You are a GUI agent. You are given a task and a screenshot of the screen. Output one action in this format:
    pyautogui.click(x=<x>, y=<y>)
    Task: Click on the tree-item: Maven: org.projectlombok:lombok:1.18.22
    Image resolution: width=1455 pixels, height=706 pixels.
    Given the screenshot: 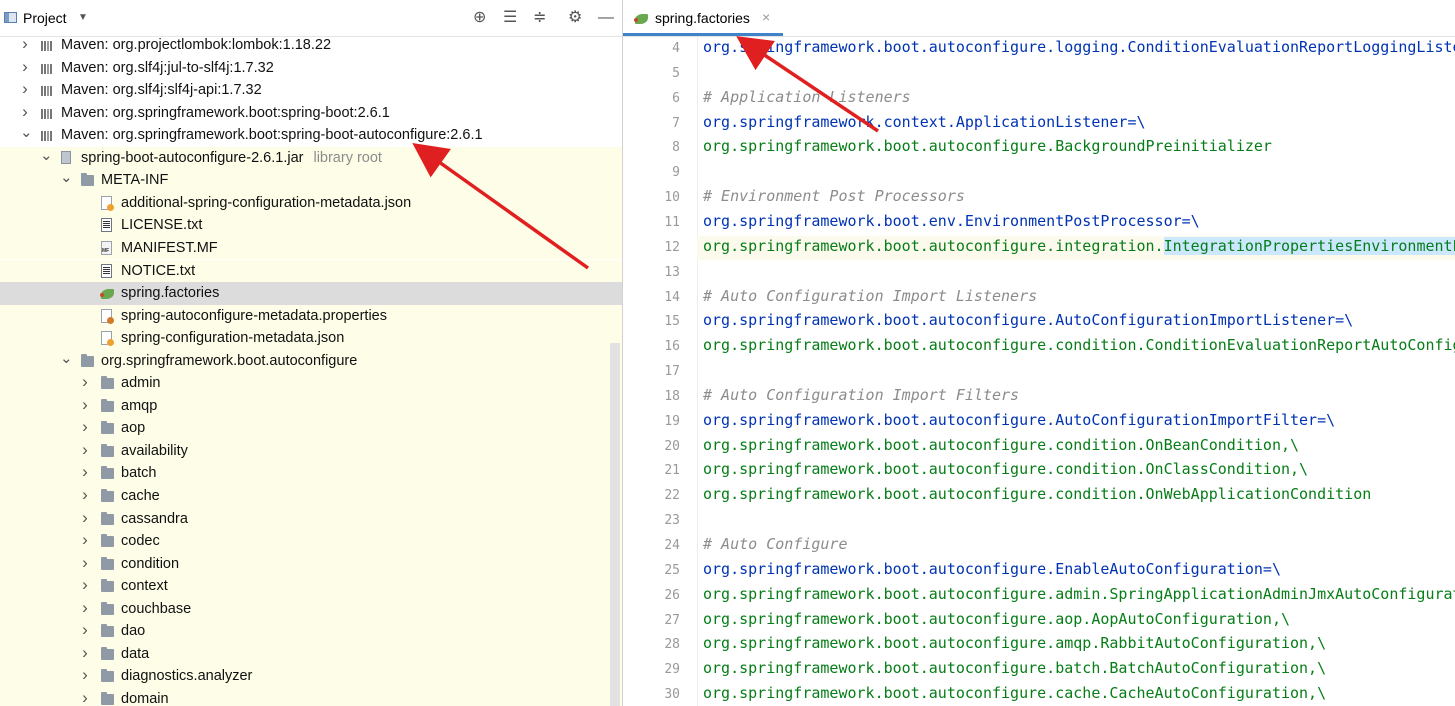 What is the action you would take?
    pyautogui.click(x=311, y=45)
    